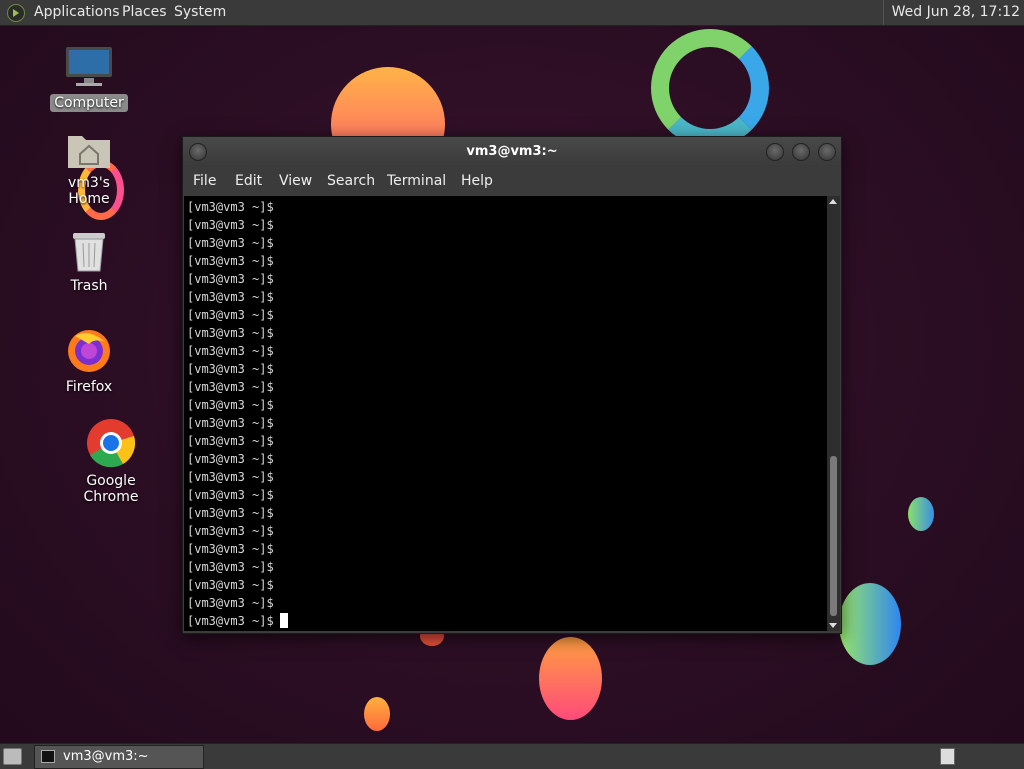 The height and width of the screenshot is (769, 1024). Describe the element at coordinates (48, 756) in the screenshot. I see `terminal-icon` at that location.